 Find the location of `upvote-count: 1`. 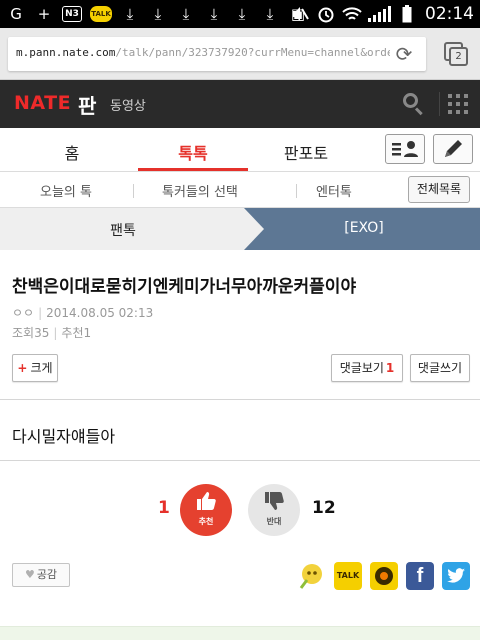

upvote-count: 1 is located at coordinates (164, 508).